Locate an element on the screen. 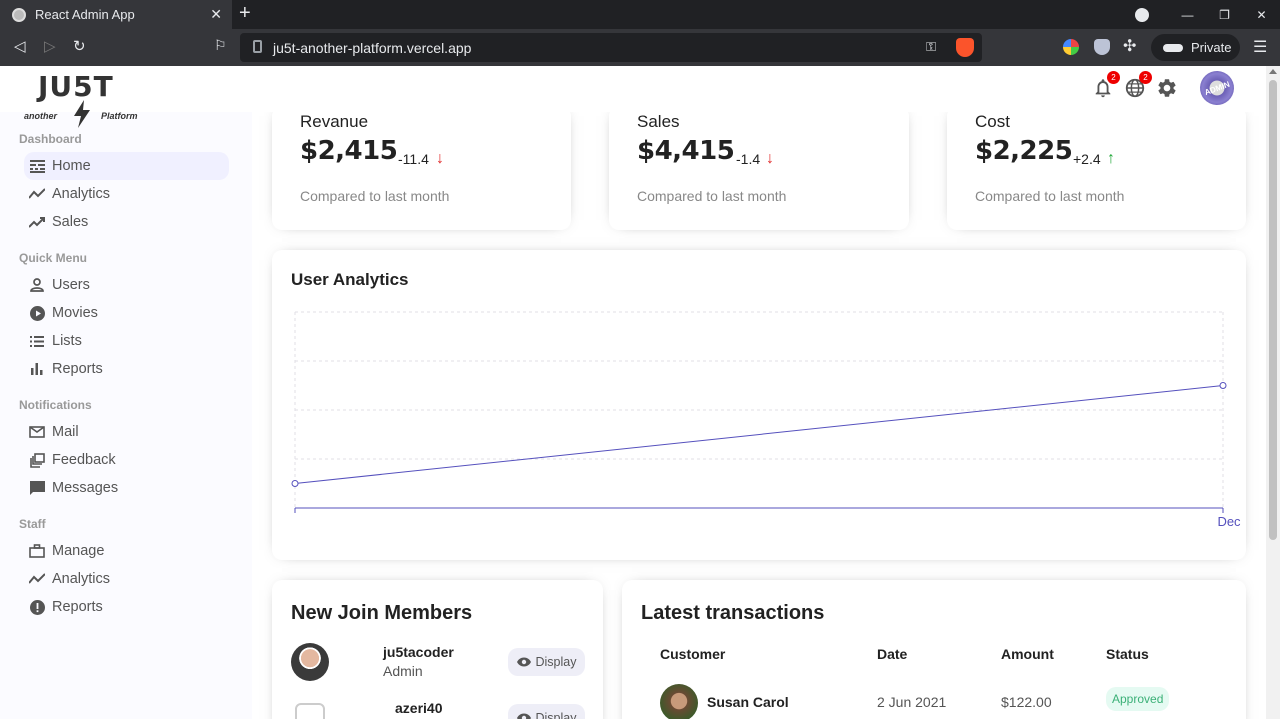 The height and width of the screenshot is (719, 1280). sidebar-item-users: Users is located at coordinates (126, 285).